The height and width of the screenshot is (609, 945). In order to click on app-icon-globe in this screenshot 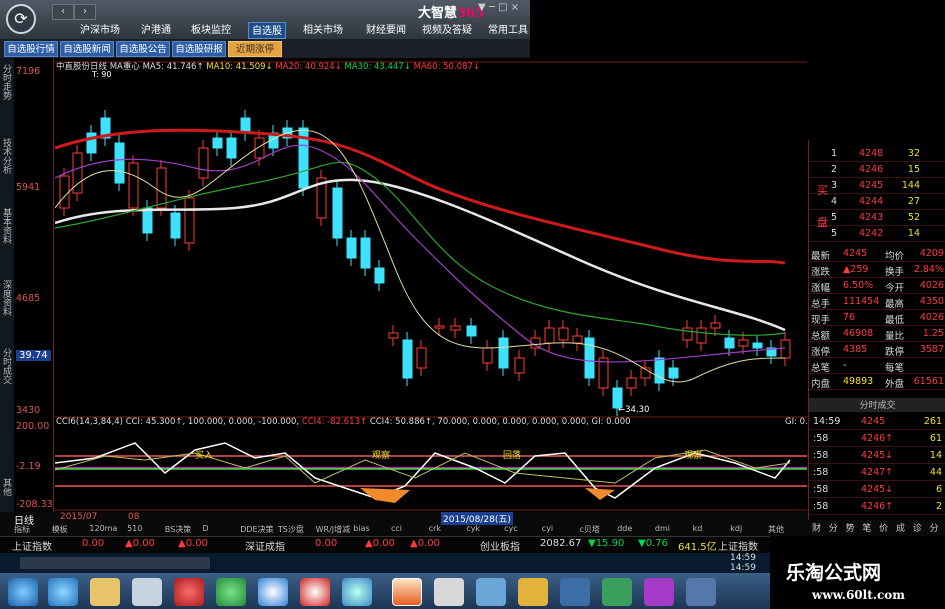, I will do `click(357, 592)`.